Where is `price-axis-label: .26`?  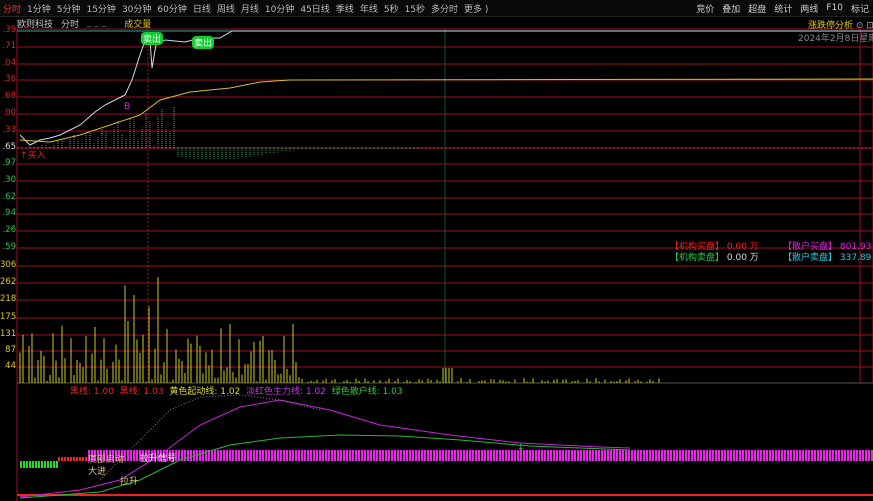
price-axis-label: .26 is located at coordinates (9, 230).